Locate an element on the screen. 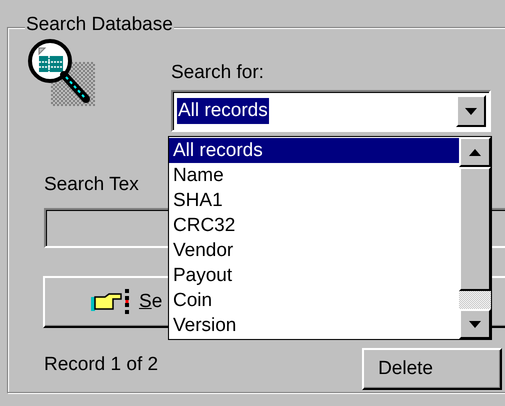  dropdown-option: All records is located at coordinates (314, 150).